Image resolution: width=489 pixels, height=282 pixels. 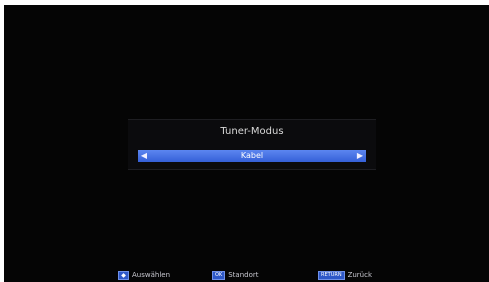 What do you see at coordinates (360, 275) in the screenshot?
I see `hint-label-back: Zurück` at bounding box center [360, 275].